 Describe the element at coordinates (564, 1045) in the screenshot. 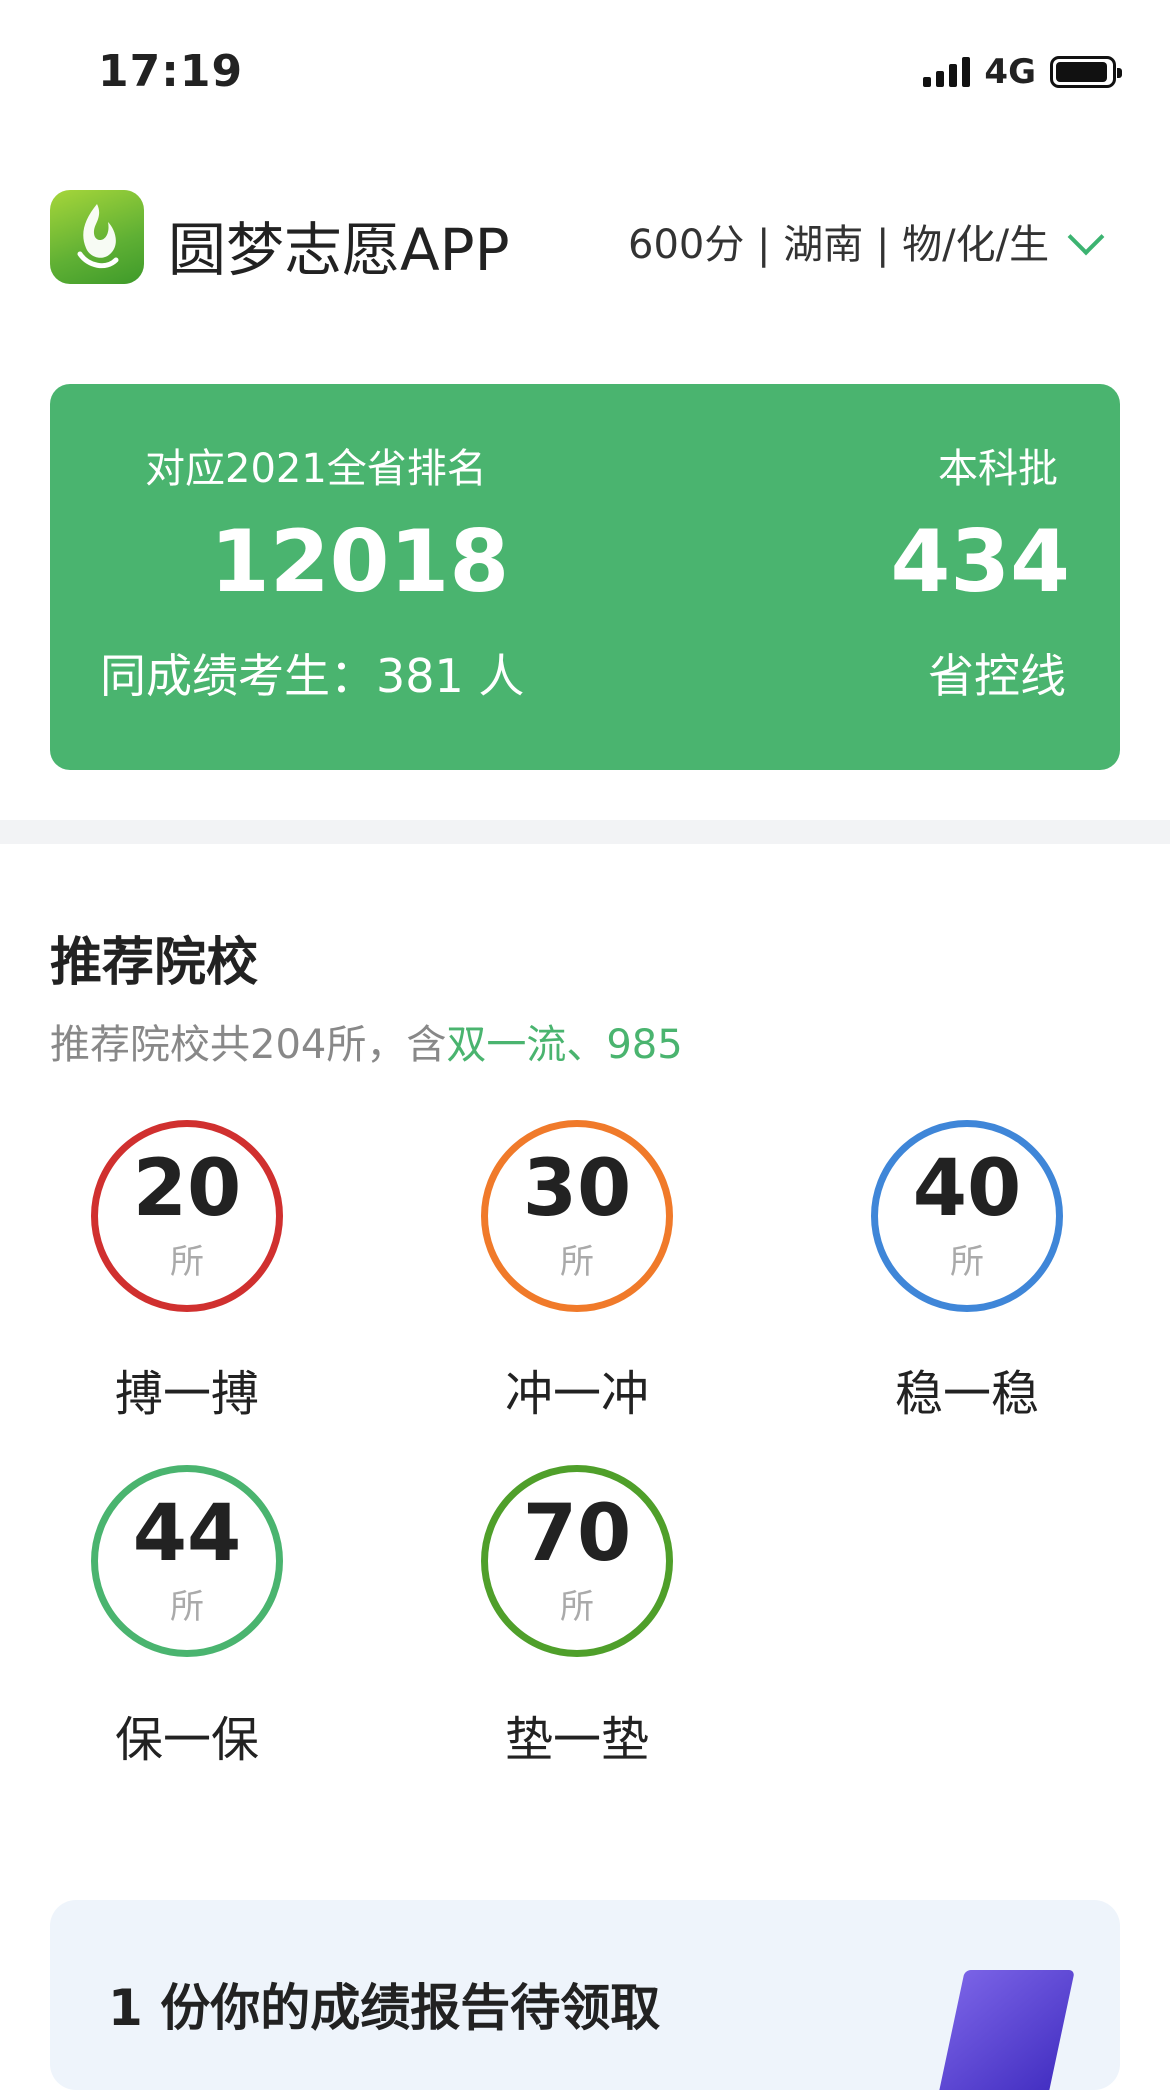

I see `subtitle-highlight: 双一流、985` at that location.